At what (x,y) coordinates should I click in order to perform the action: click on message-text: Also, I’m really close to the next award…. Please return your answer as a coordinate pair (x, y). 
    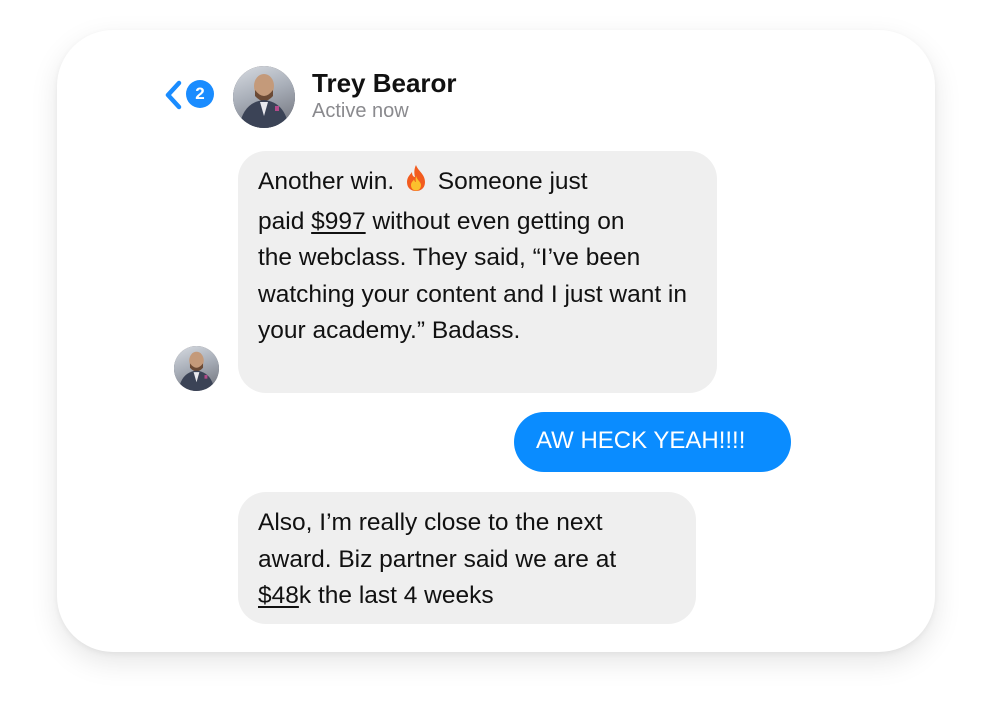
    Looking at the image, I should click on (437, 559).